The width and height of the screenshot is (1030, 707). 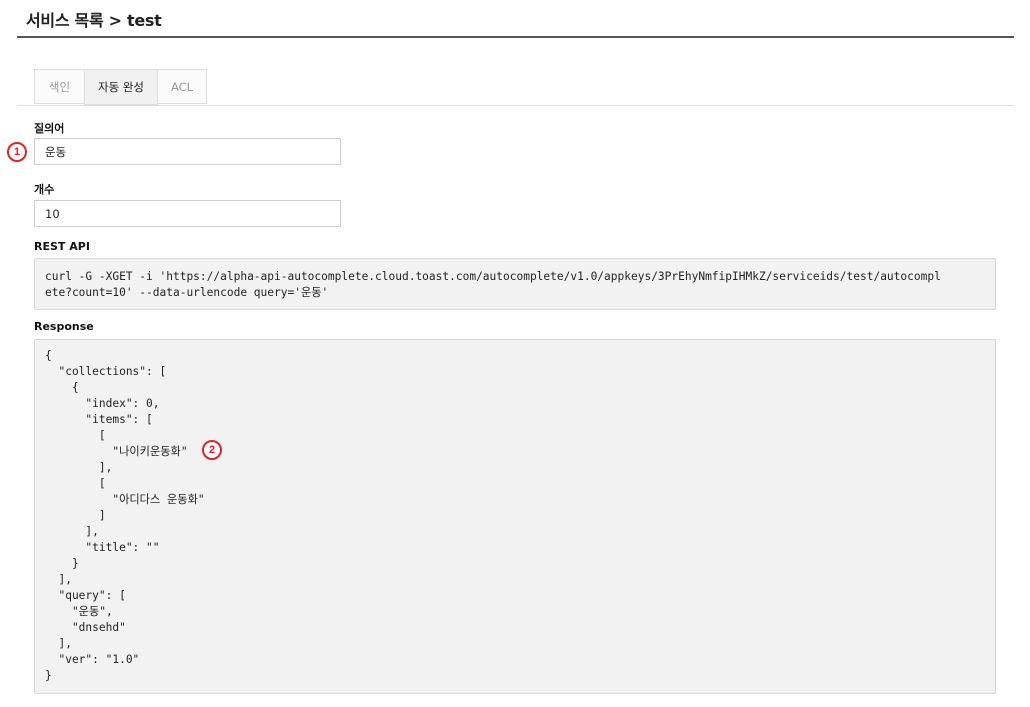 I want to click on rest-api-label: REST API, so click(x=62, y=246).